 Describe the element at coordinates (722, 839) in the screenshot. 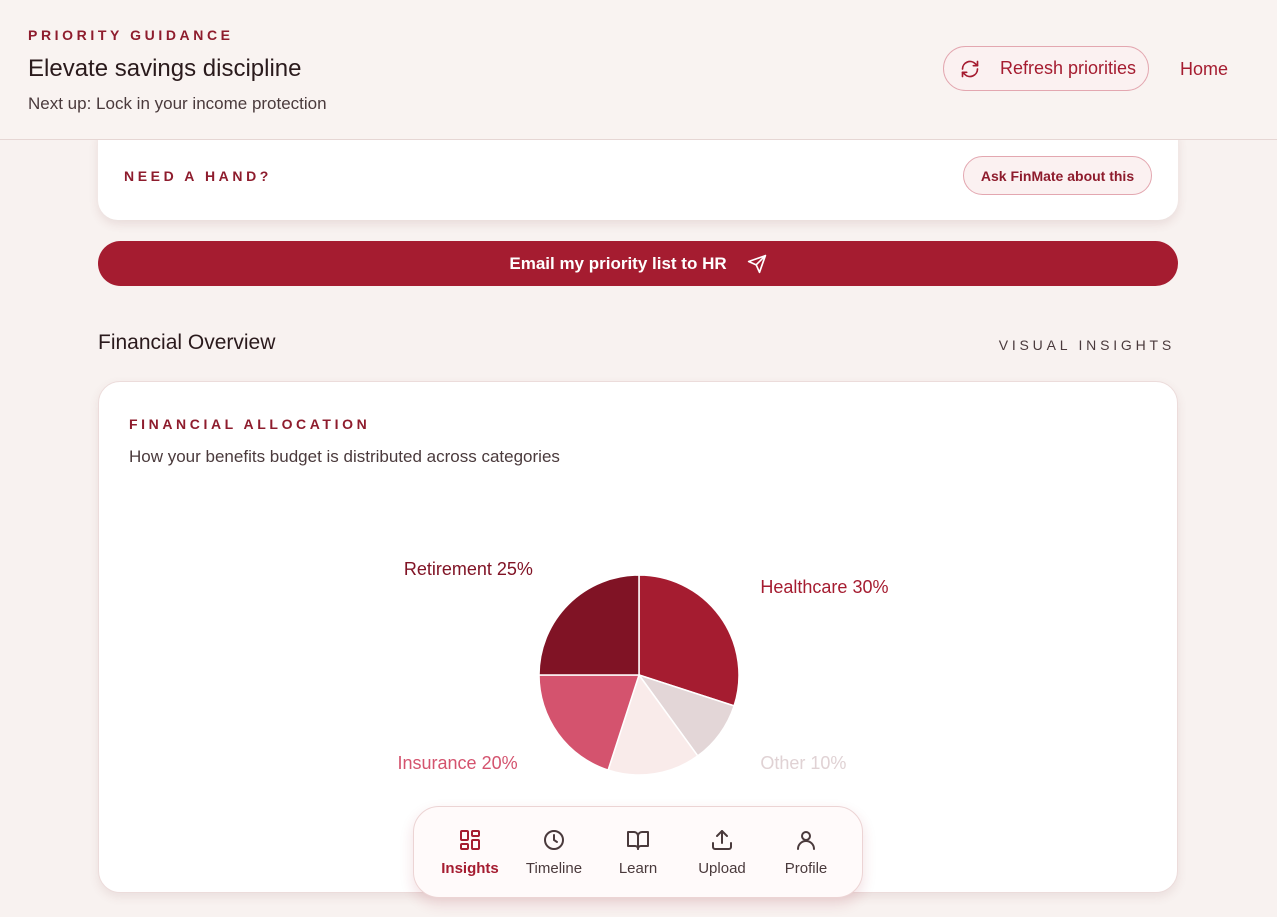

I see `upload-icon` at that location.